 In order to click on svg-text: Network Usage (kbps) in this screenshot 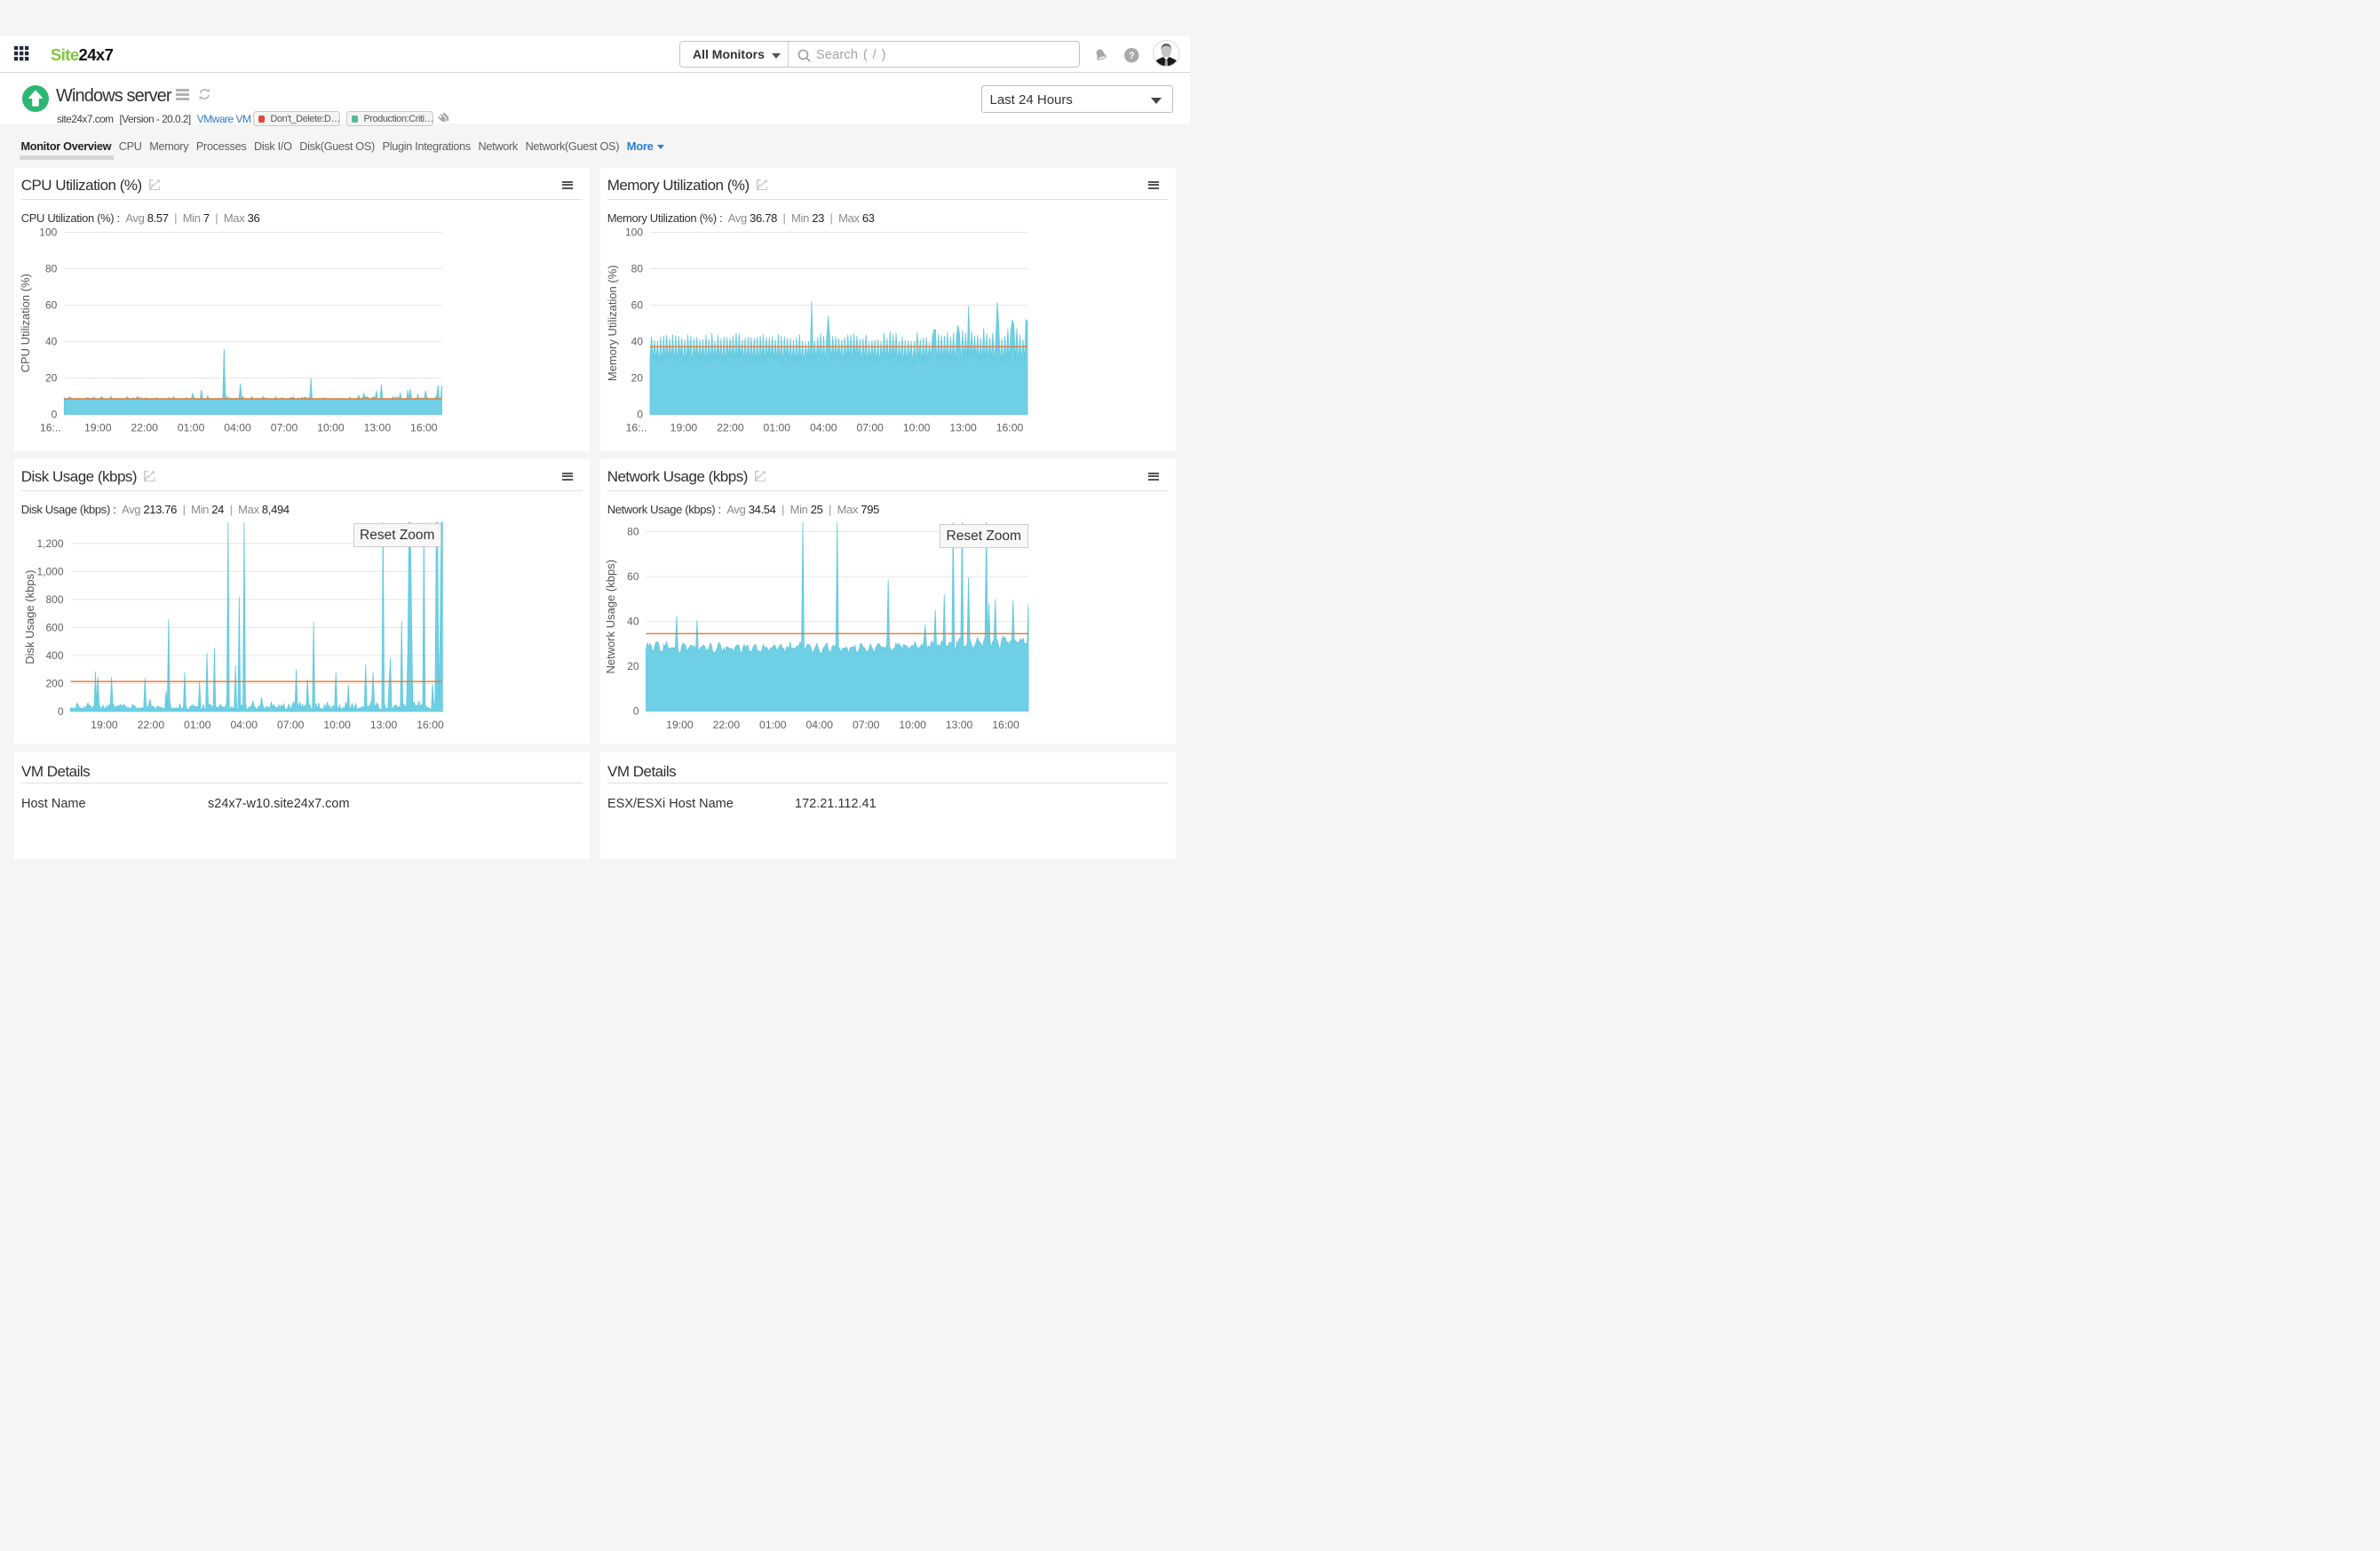, I will do `click(610, 617)`.